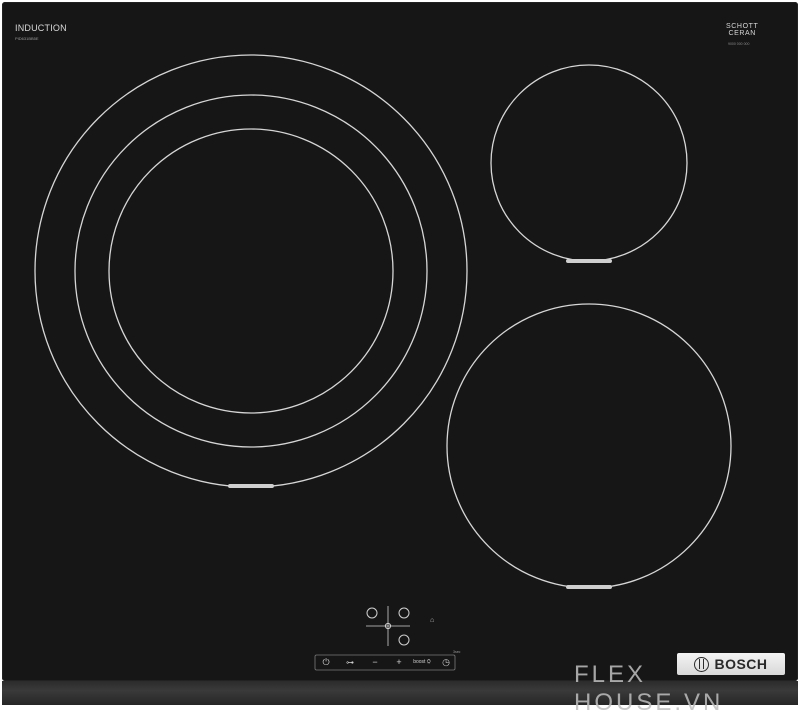 The image size is (800, 717). Describe the element at coordinates (404, 640) in the screenshot. I see `zone-select-bottom-right-icon` at that location.